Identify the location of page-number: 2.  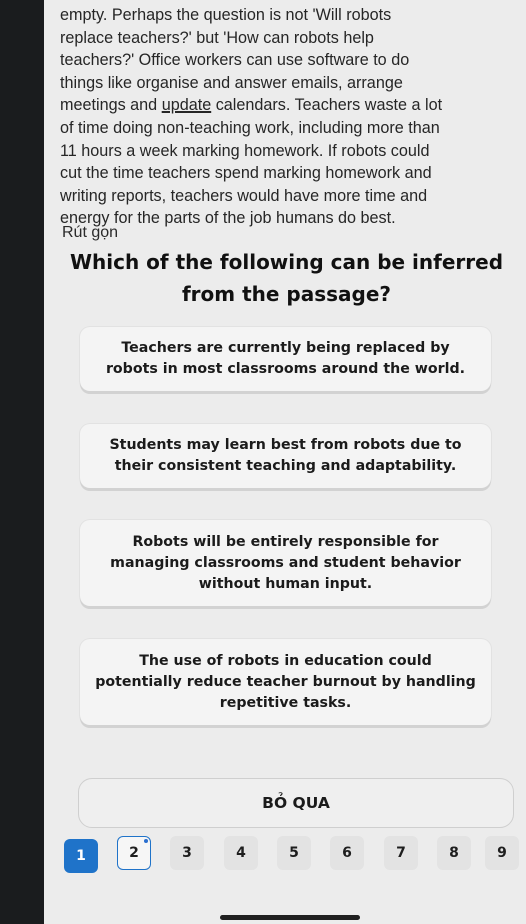
(134, 853).